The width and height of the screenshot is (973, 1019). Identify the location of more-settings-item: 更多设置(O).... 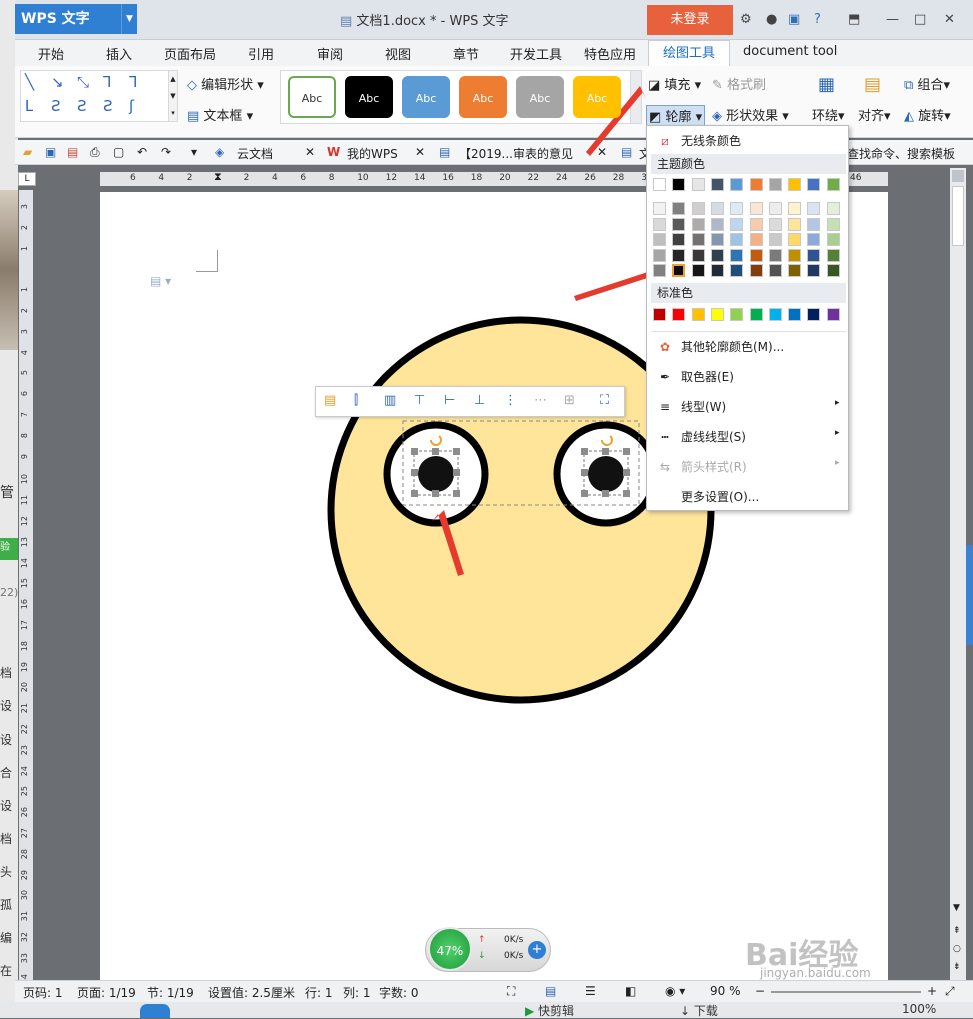
(750, 496).